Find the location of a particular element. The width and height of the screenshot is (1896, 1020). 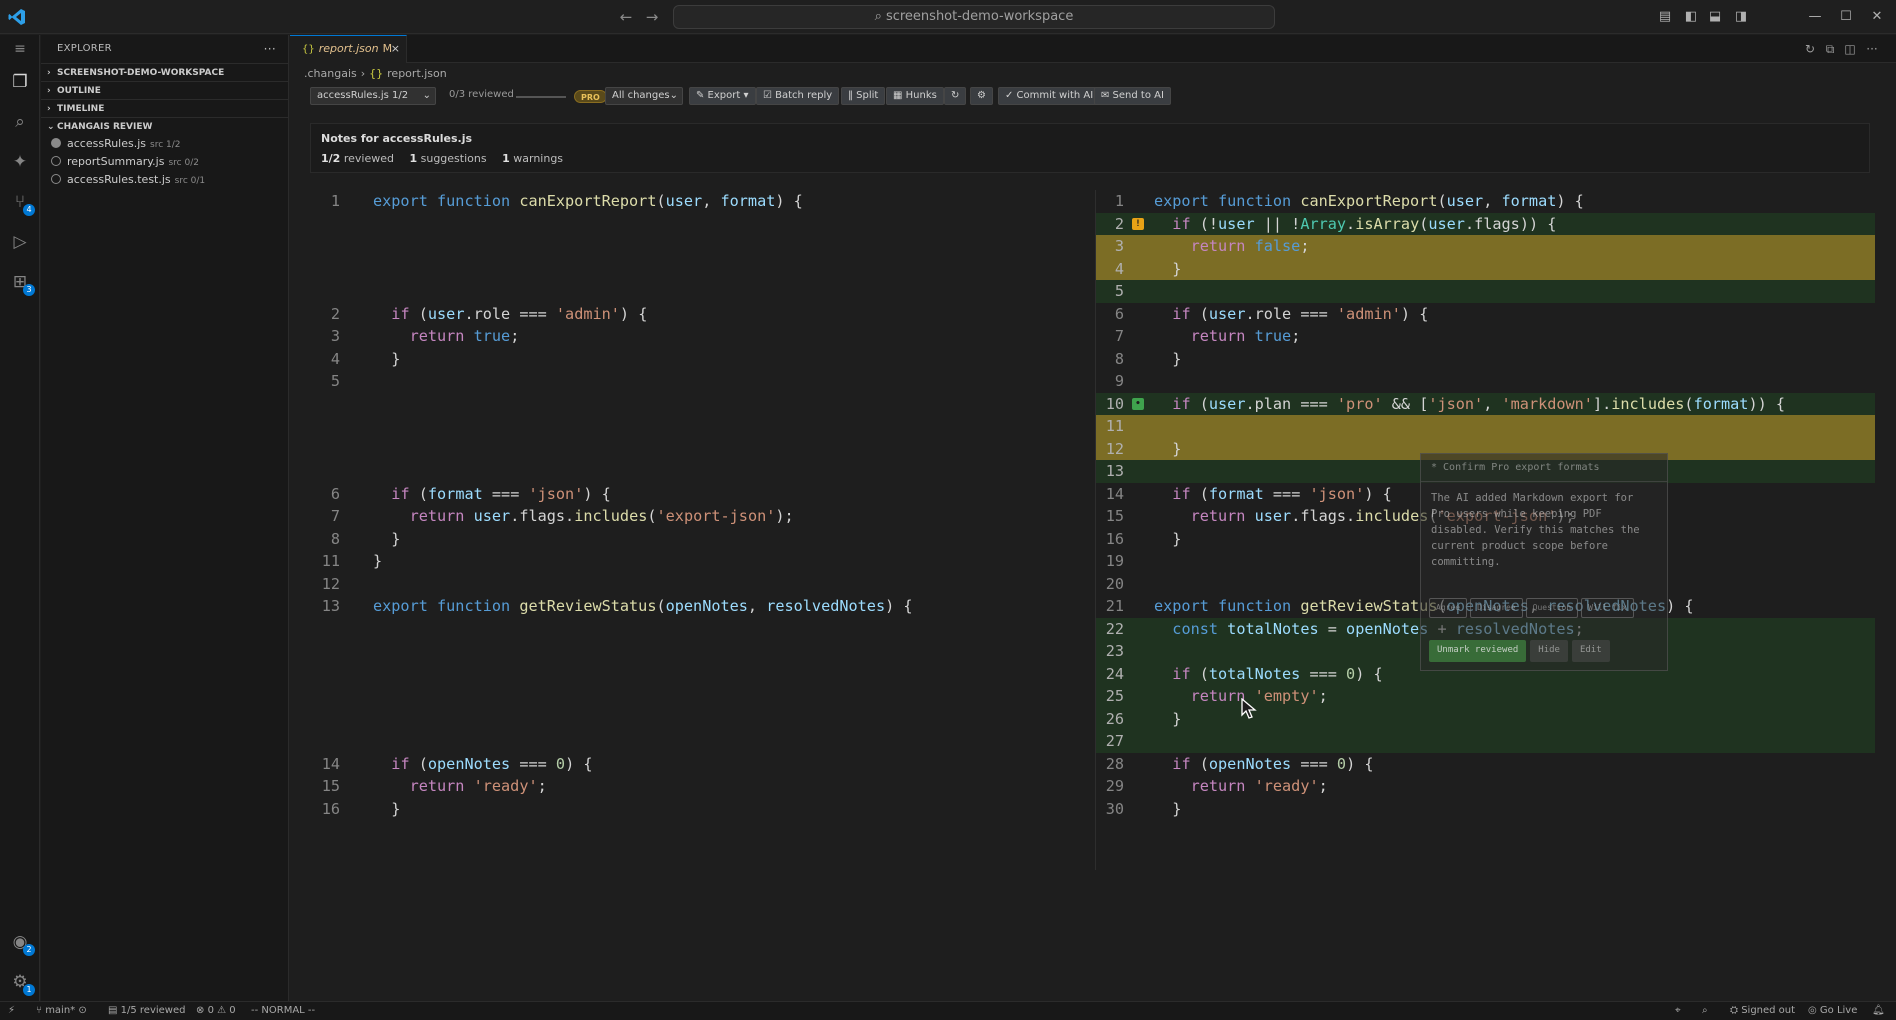

menu-icon: ≡ is located at coordinates (20, 49).